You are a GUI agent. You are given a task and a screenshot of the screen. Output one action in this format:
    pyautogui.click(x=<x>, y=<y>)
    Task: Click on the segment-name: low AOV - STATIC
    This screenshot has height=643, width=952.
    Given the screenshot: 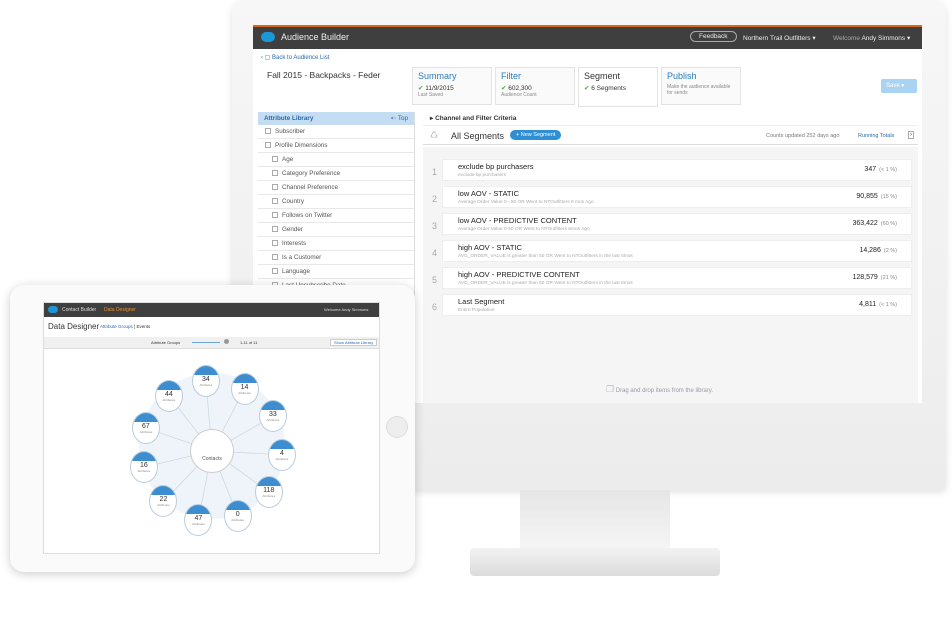 What is the action you would take?
    pyautogui.click(x=488, y=193)
    